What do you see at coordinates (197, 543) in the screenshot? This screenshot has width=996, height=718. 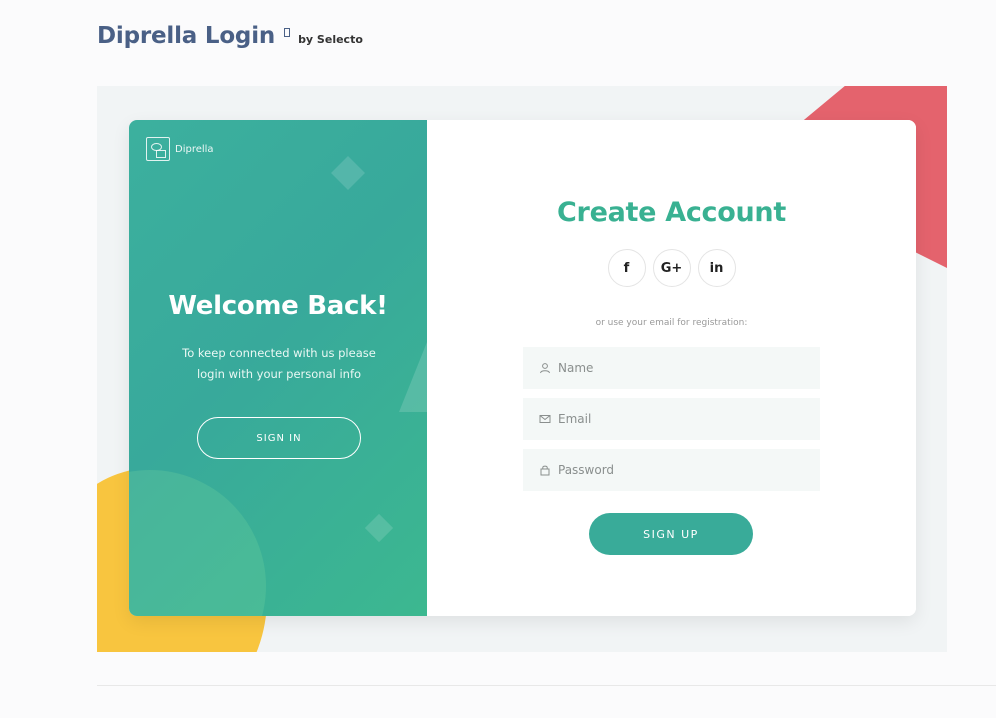 I see `decorative-circle` at bounding box center [197, 543].